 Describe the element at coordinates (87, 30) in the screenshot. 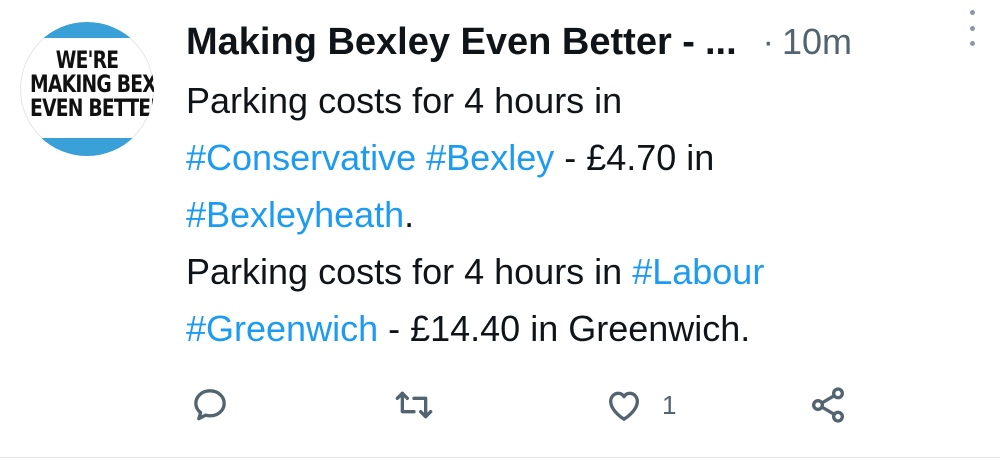

I see `avatar-band-top` at that location.